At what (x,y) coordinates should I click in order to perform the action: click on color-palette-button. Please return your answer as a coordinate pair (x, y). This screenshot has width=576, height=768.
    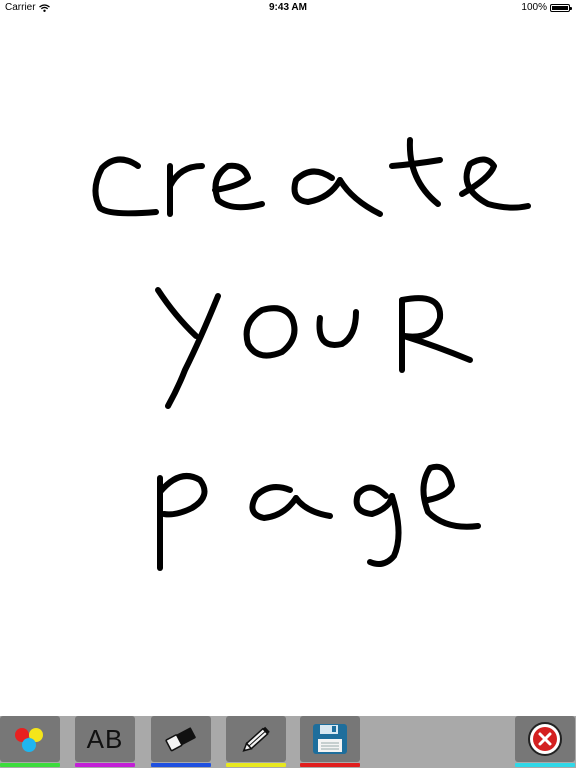
    Looking at the image, I should click on (30, 742).